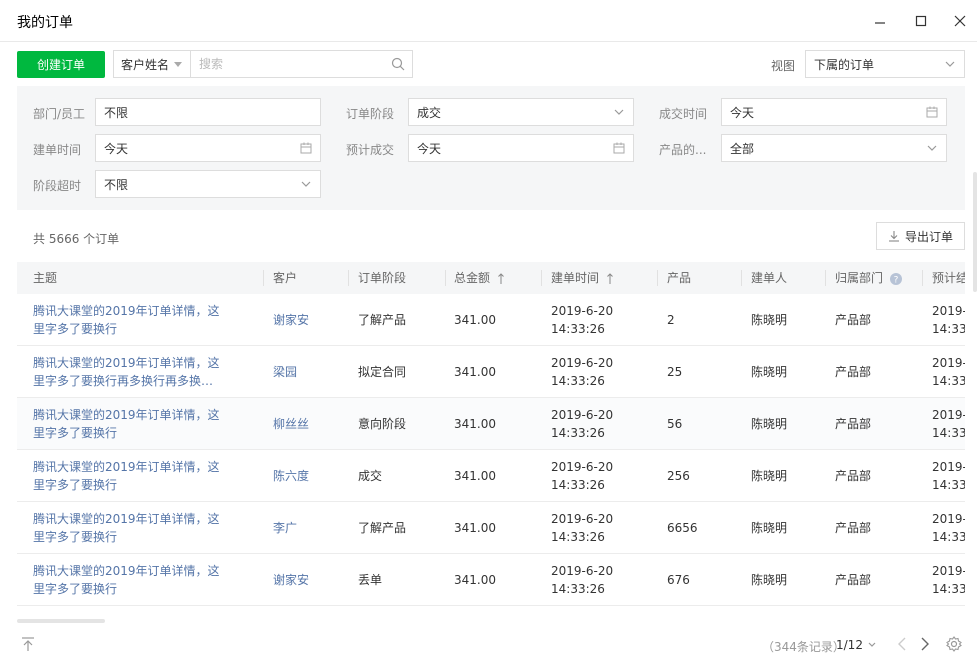 Image resolution: width=977 pixels, height=661 pixels. I want to click on vertical-scrollbar, so click(975, 232).